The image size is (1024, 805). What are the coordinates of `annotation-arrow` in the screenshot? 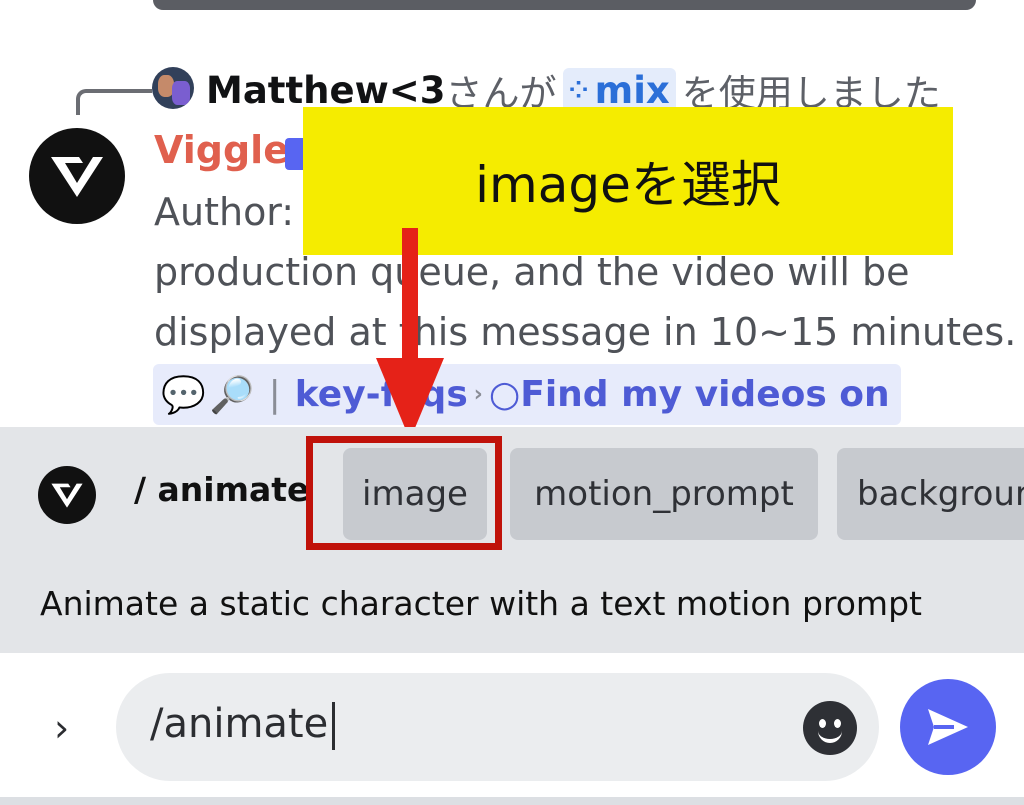 It's located at (410, 298).